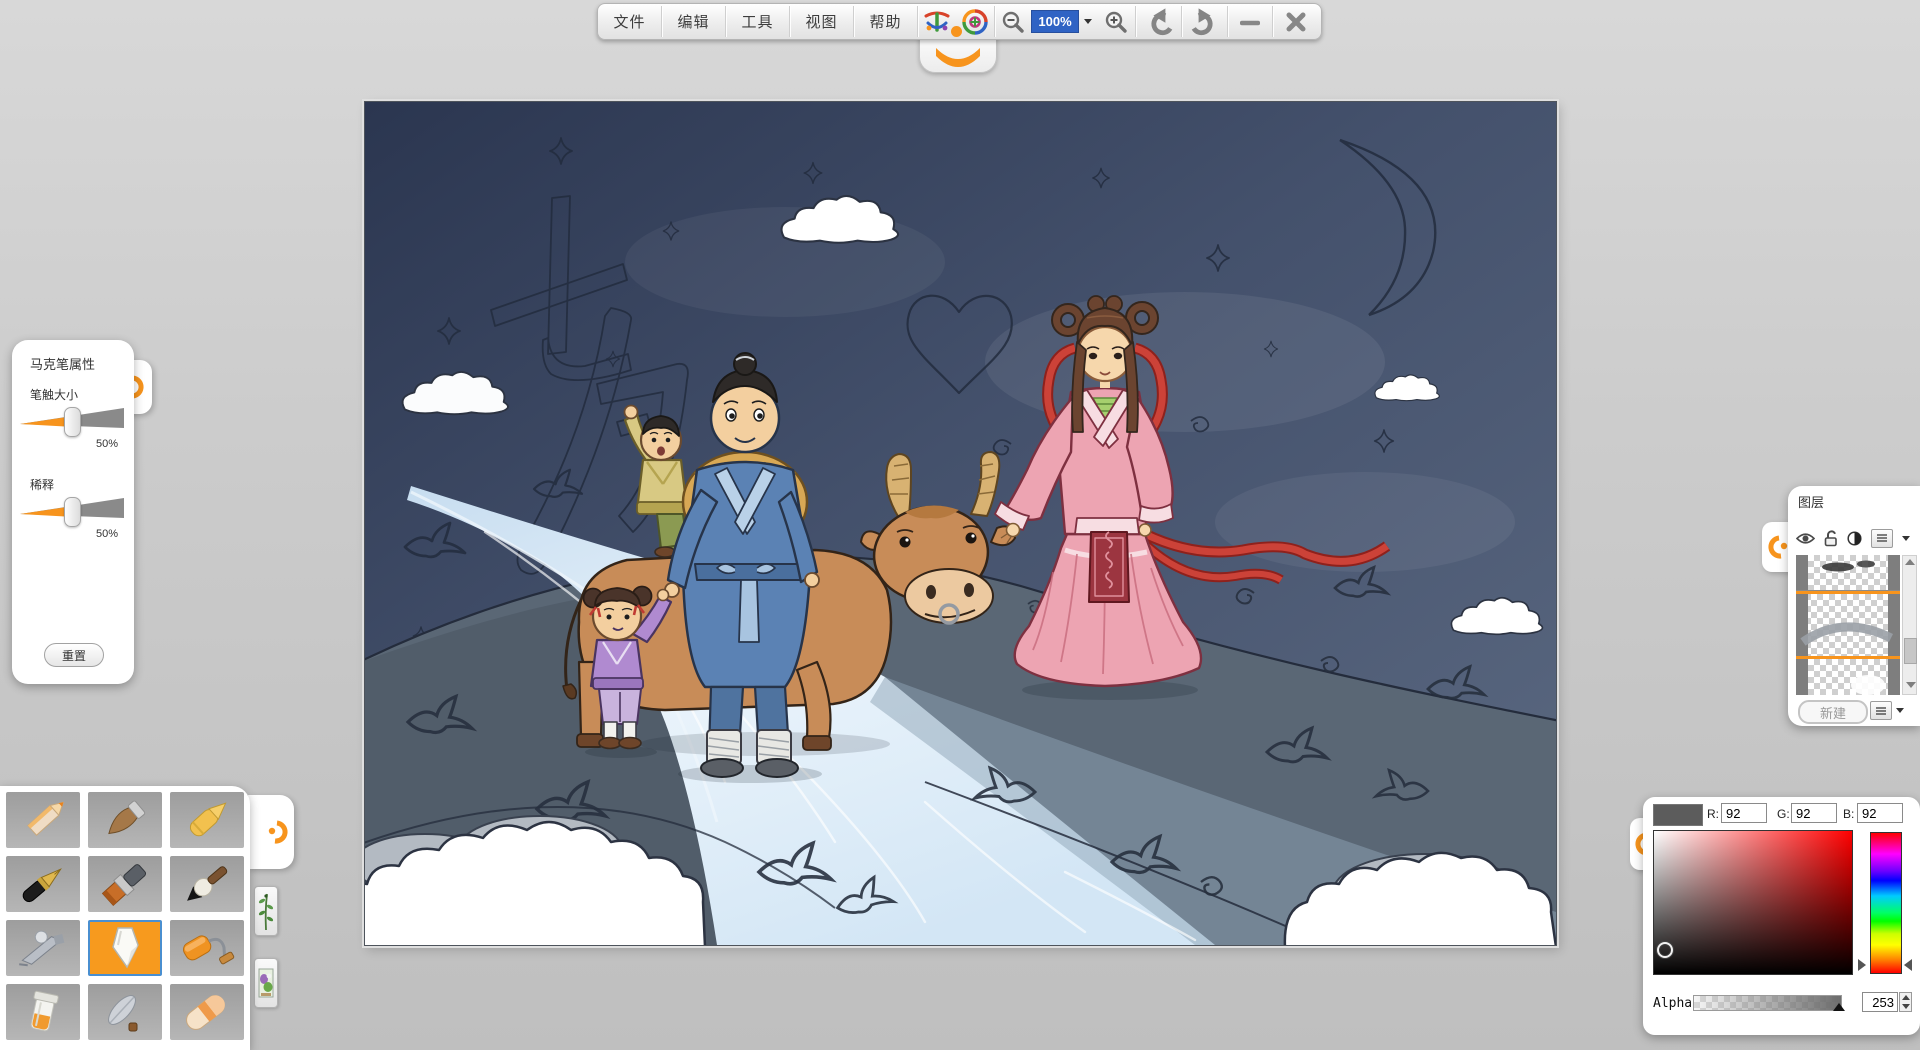  I want to click on layer-options-button, so click(1881, 710).